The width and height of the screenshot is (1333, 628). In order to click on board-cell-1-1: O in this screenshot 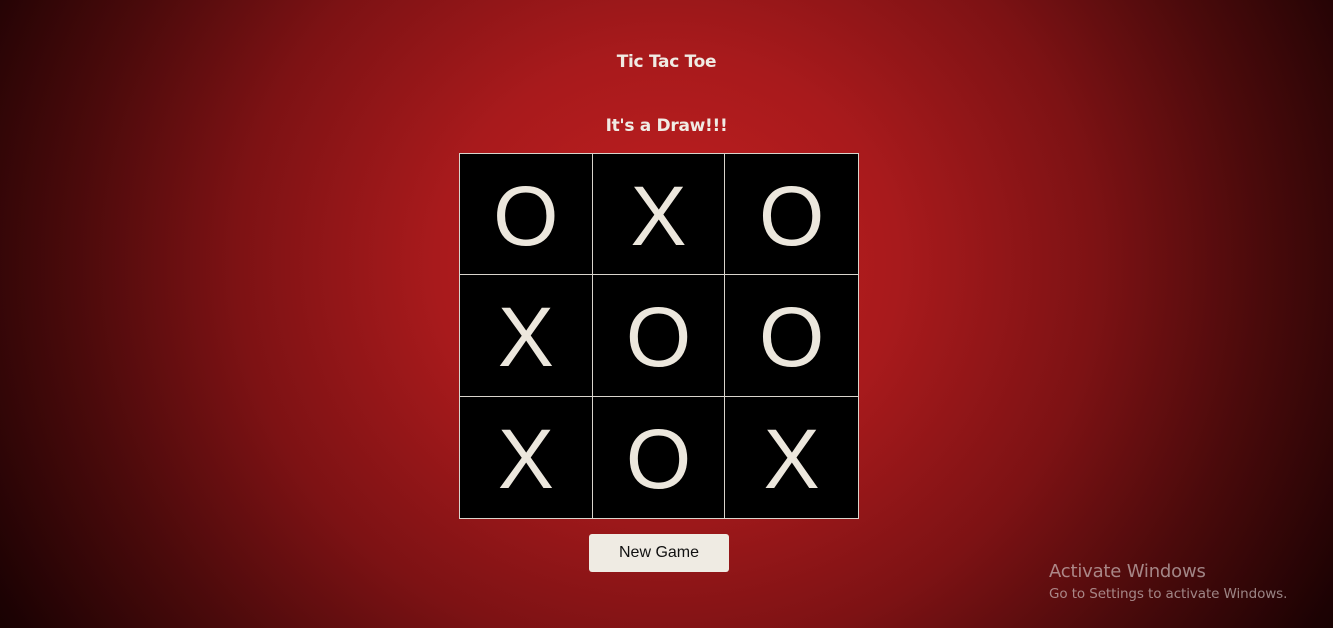, I will do `click(526, 215)`.